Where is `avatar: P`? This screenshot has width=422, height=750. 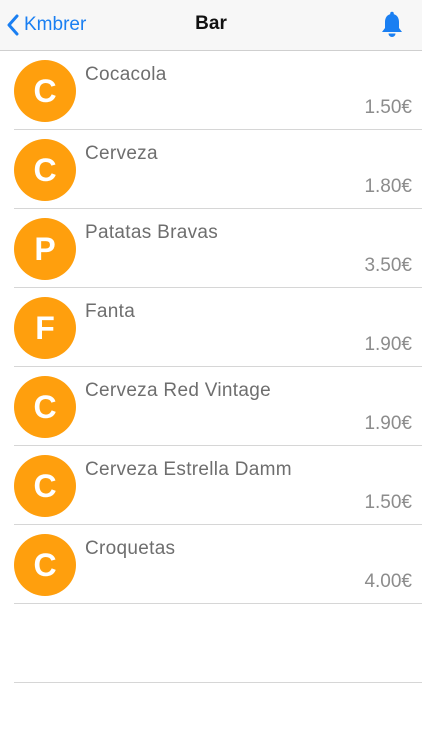 avatar: P is located at coordinates (45, 249).